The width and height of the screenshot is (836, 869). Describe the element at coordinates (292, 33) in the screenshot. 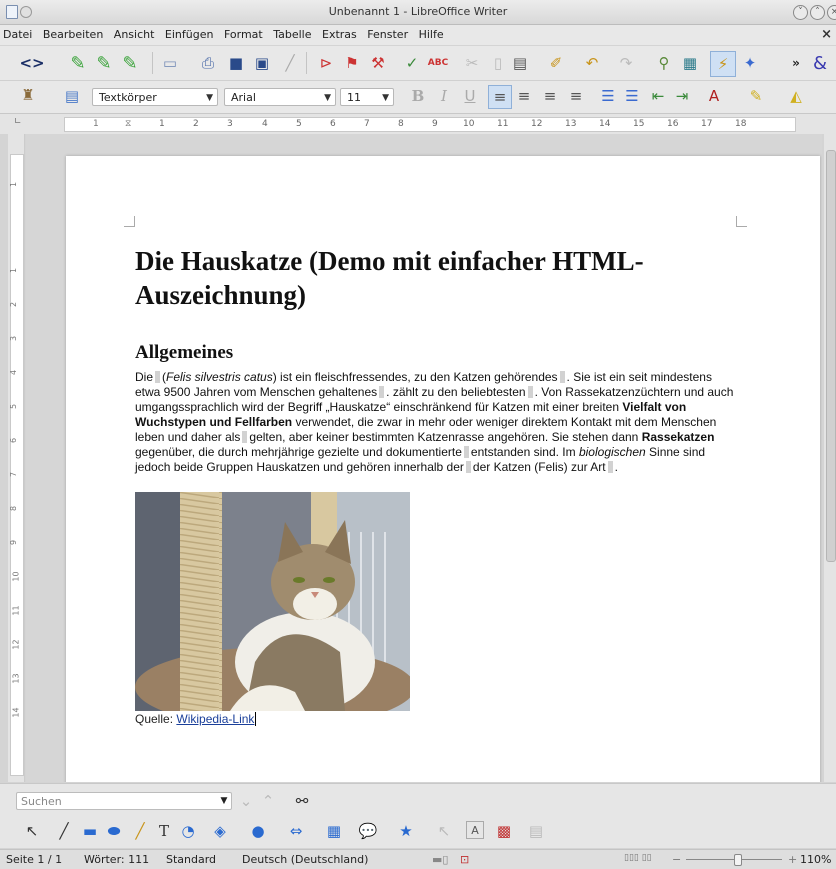

I see `menu-tabelle: Tabelle` at that location.